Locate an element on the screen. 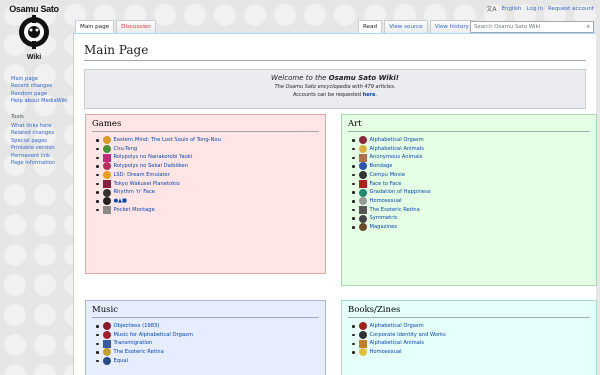  item-label: Rhythm 'n' Face is located at coordinates (135, 192).